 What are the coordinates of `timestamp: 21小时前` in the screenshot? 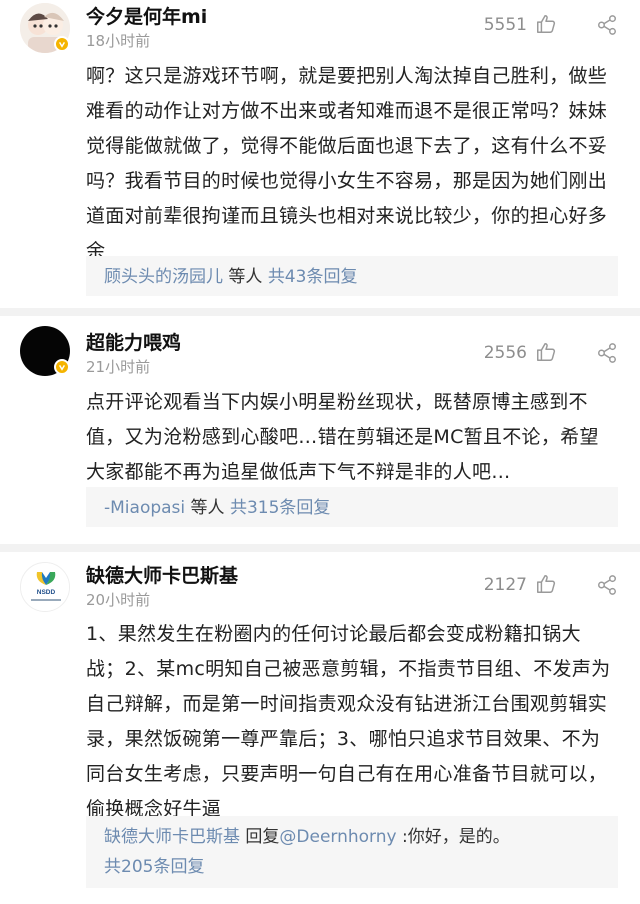 It's located at (118, 367).